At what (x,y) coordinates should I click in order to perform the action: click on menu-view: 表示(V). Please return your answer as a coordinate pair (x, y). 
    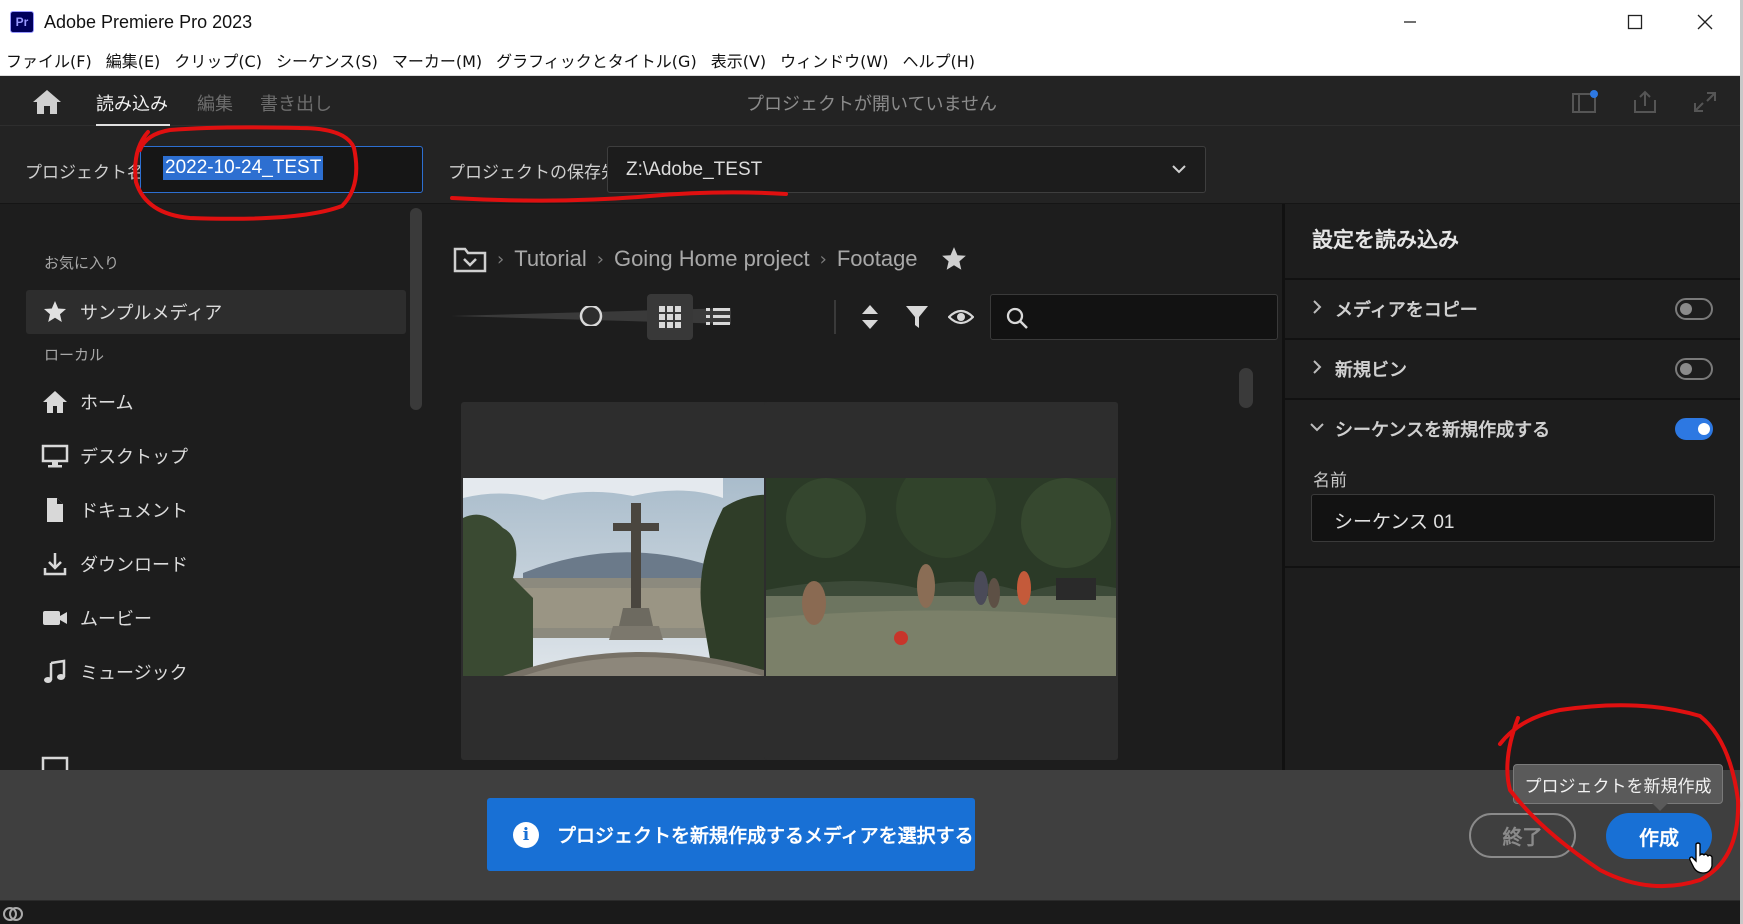
    Looking at the image, I should click on (738, 60).